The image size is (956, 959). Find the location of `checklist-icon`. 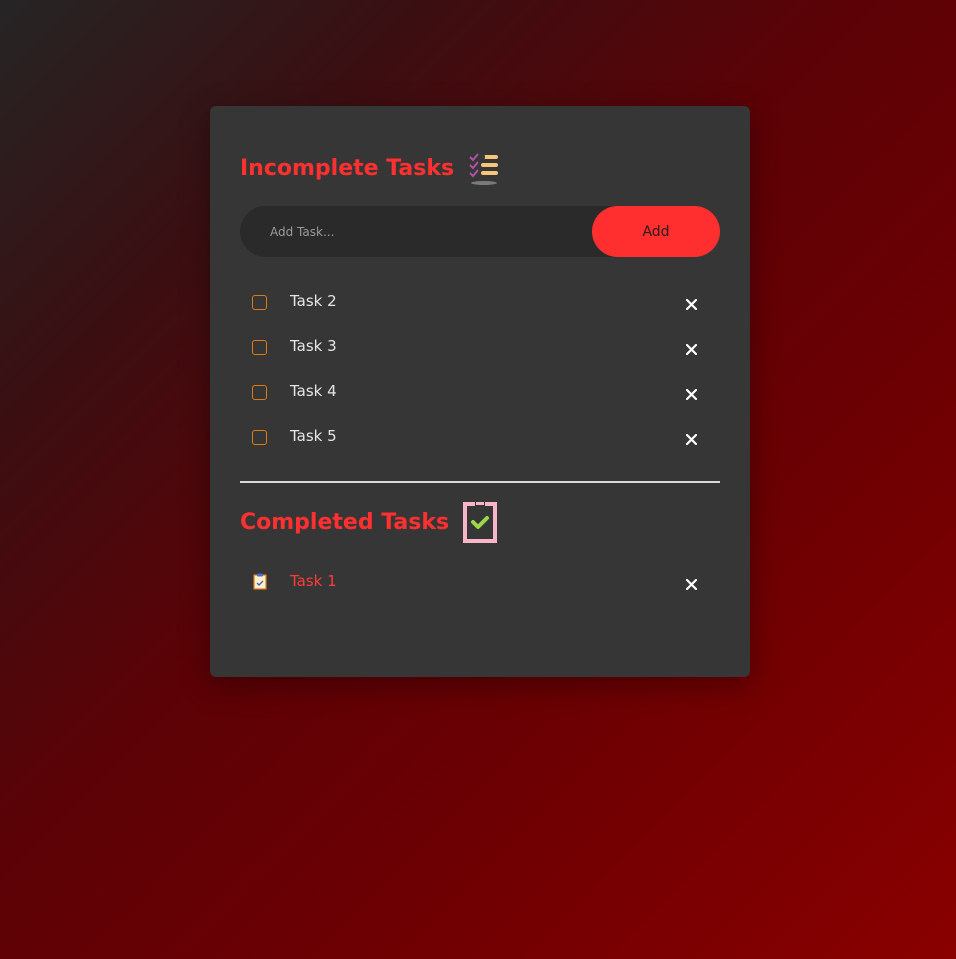

checklist-icon is located at coordinates (484, 168).